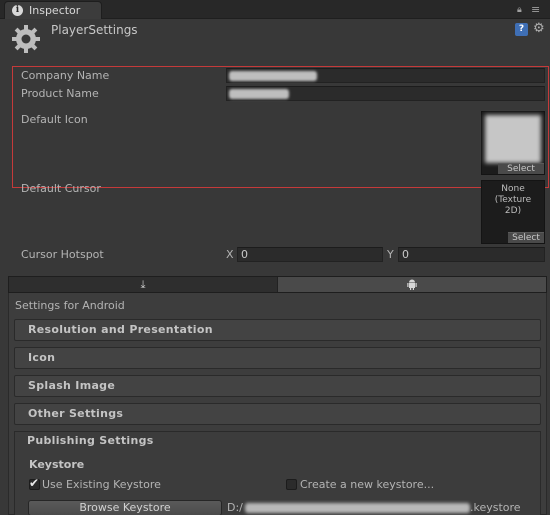 Image resolution: width=550 pixels, height=515 pixels. I want to click on redacted-path, so click(357, 508).